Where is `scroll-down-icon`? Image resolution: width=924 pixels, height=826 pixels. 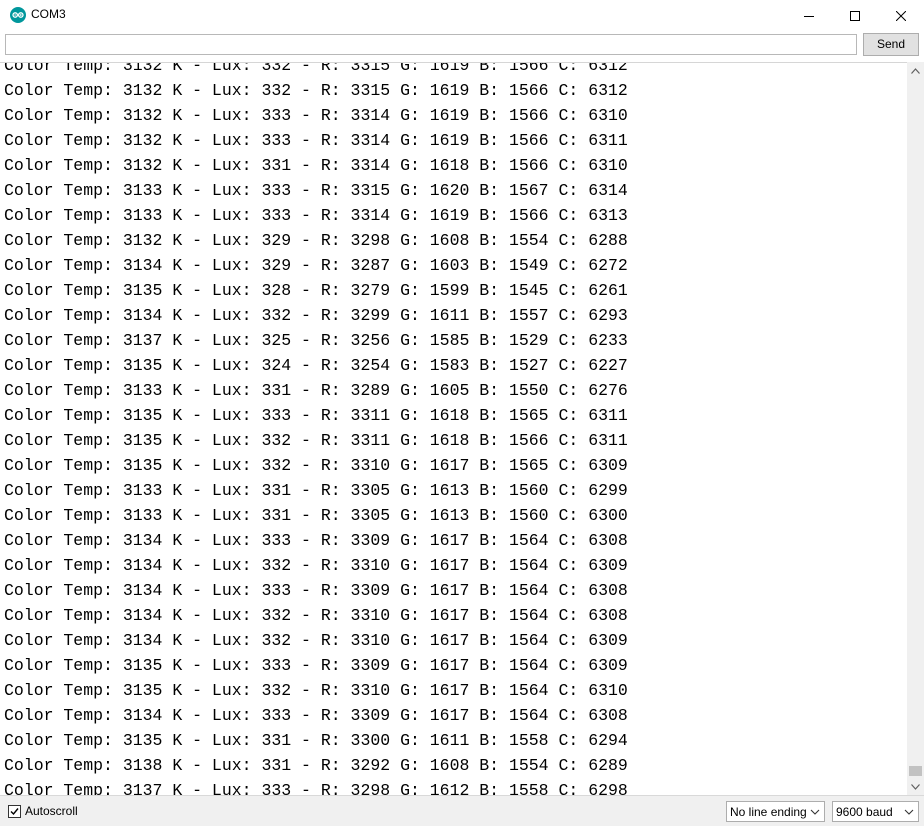
scroll-down-icon is located at coordinates (915, 786).